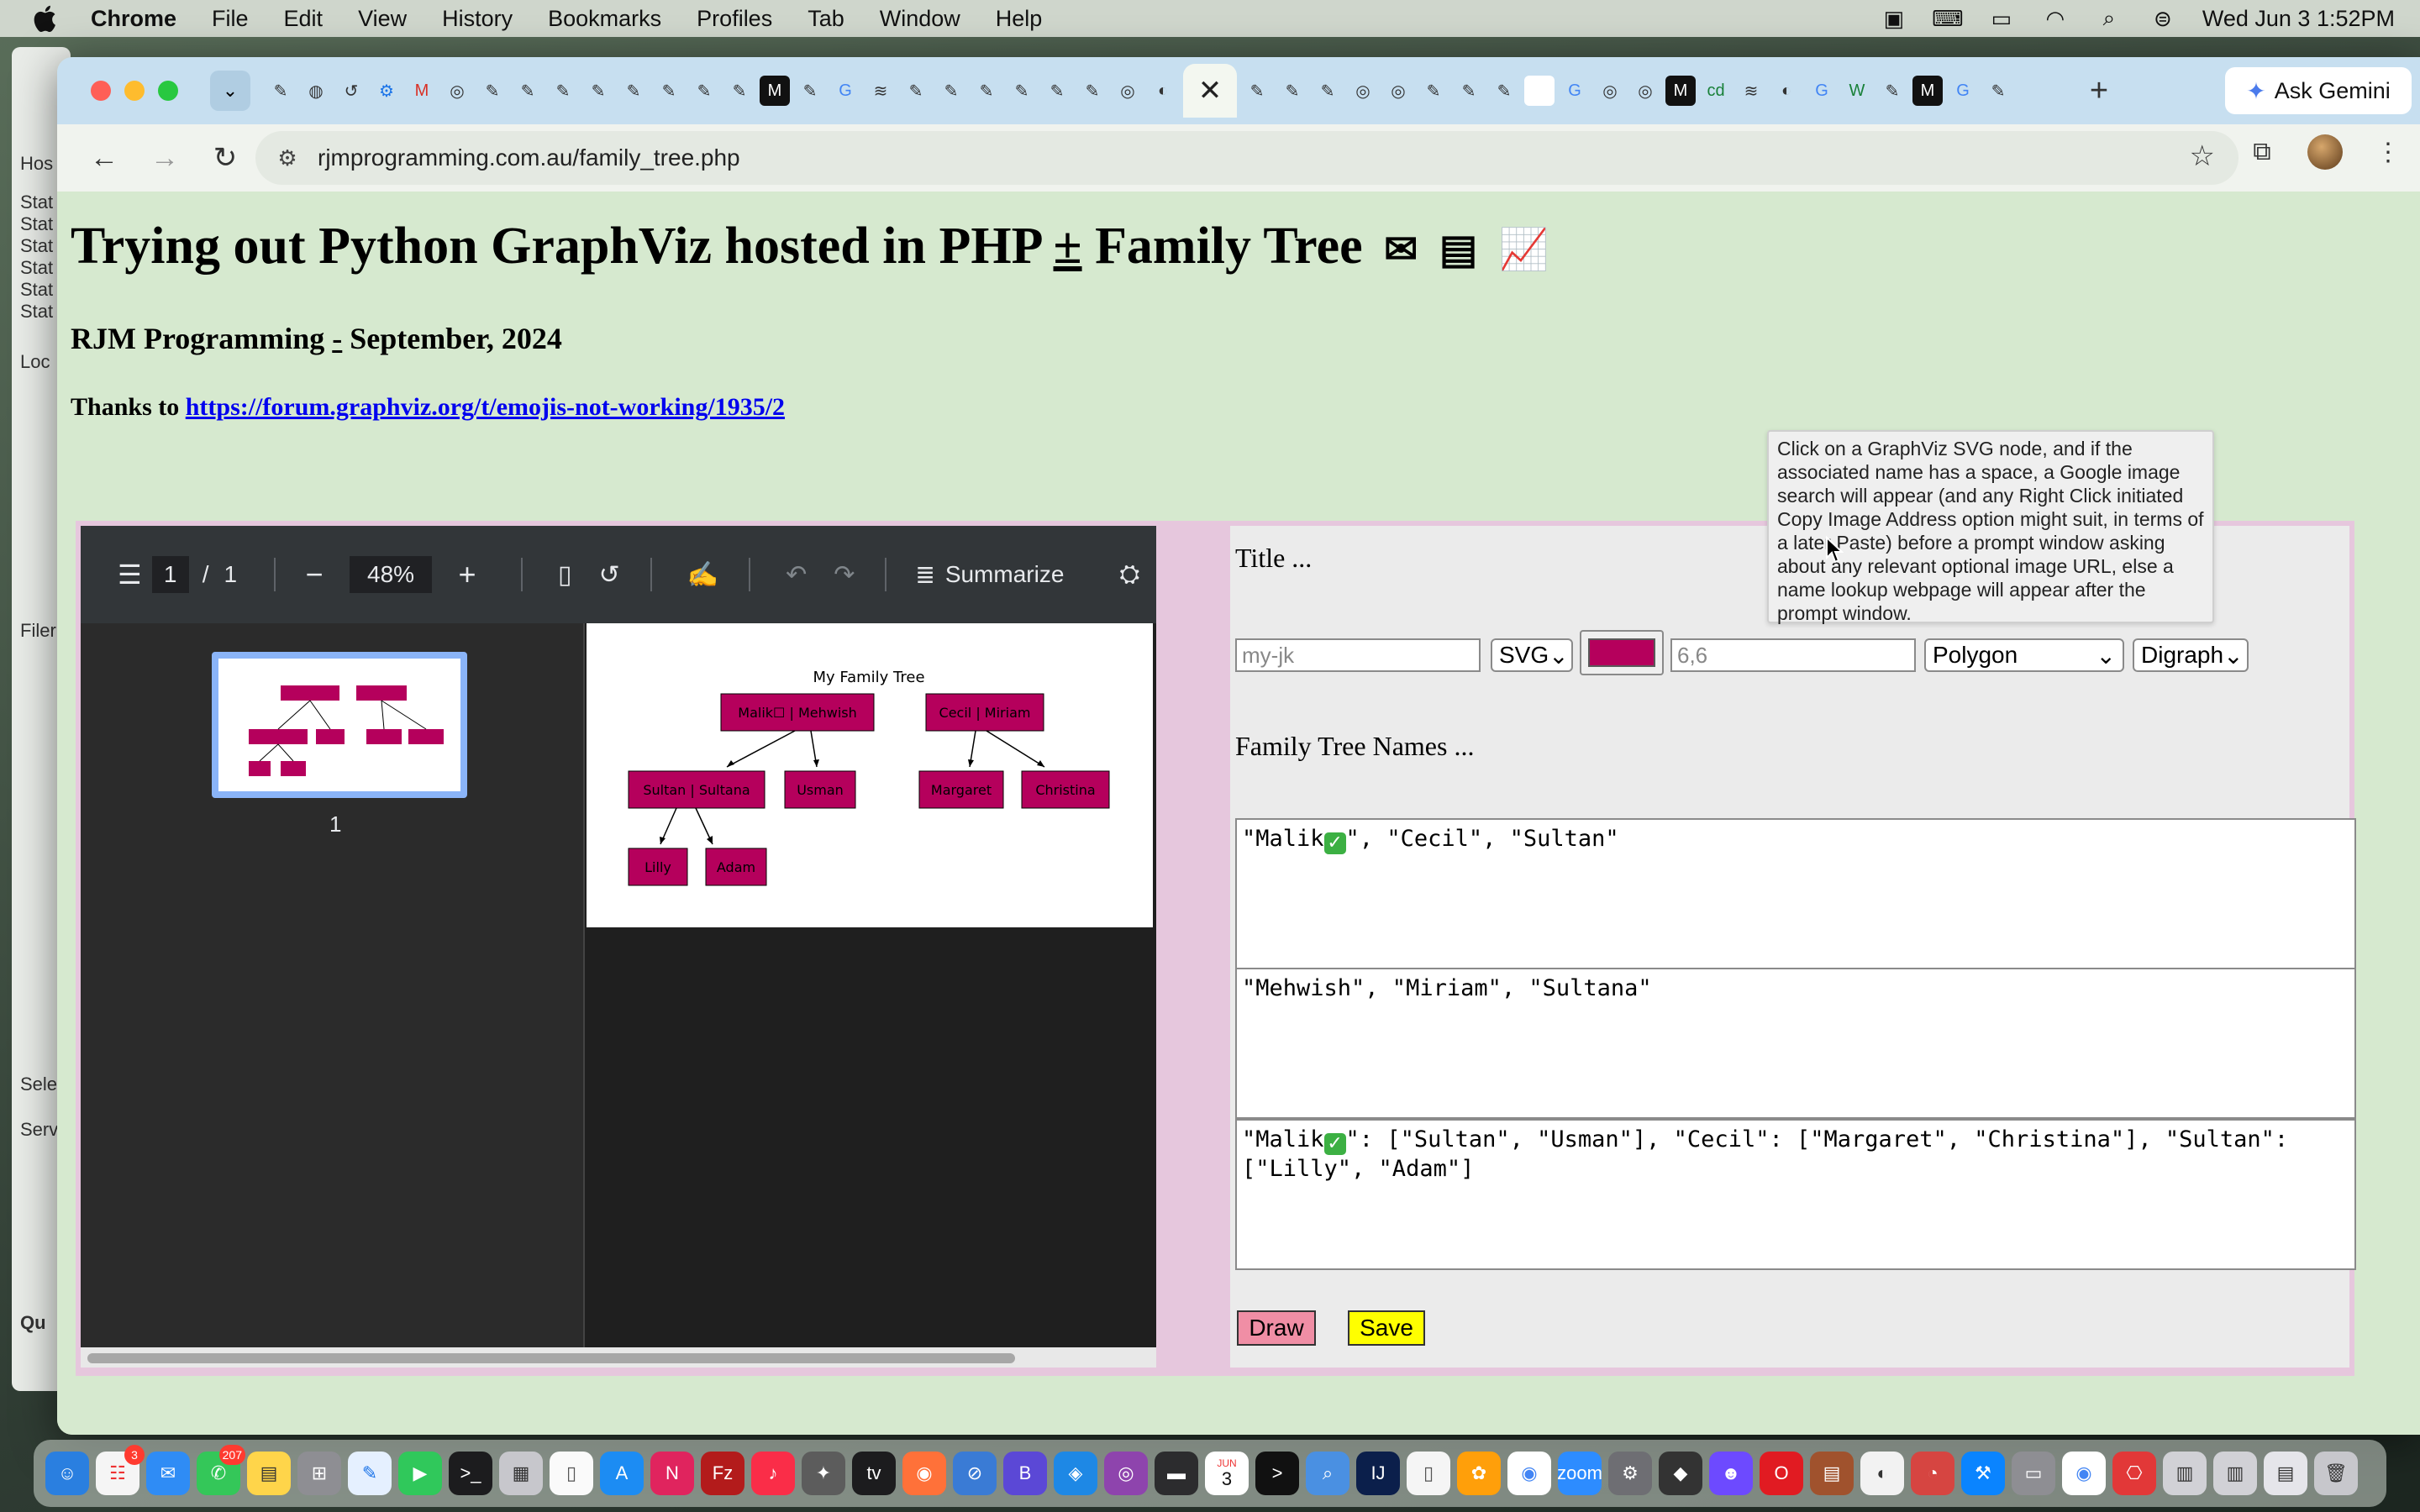 The width and height of the screenshot is (2420, 1512). Describe the element at coordinates (924, 1473) in the screenshot. I see `firefox-icon: ◉` at that location.